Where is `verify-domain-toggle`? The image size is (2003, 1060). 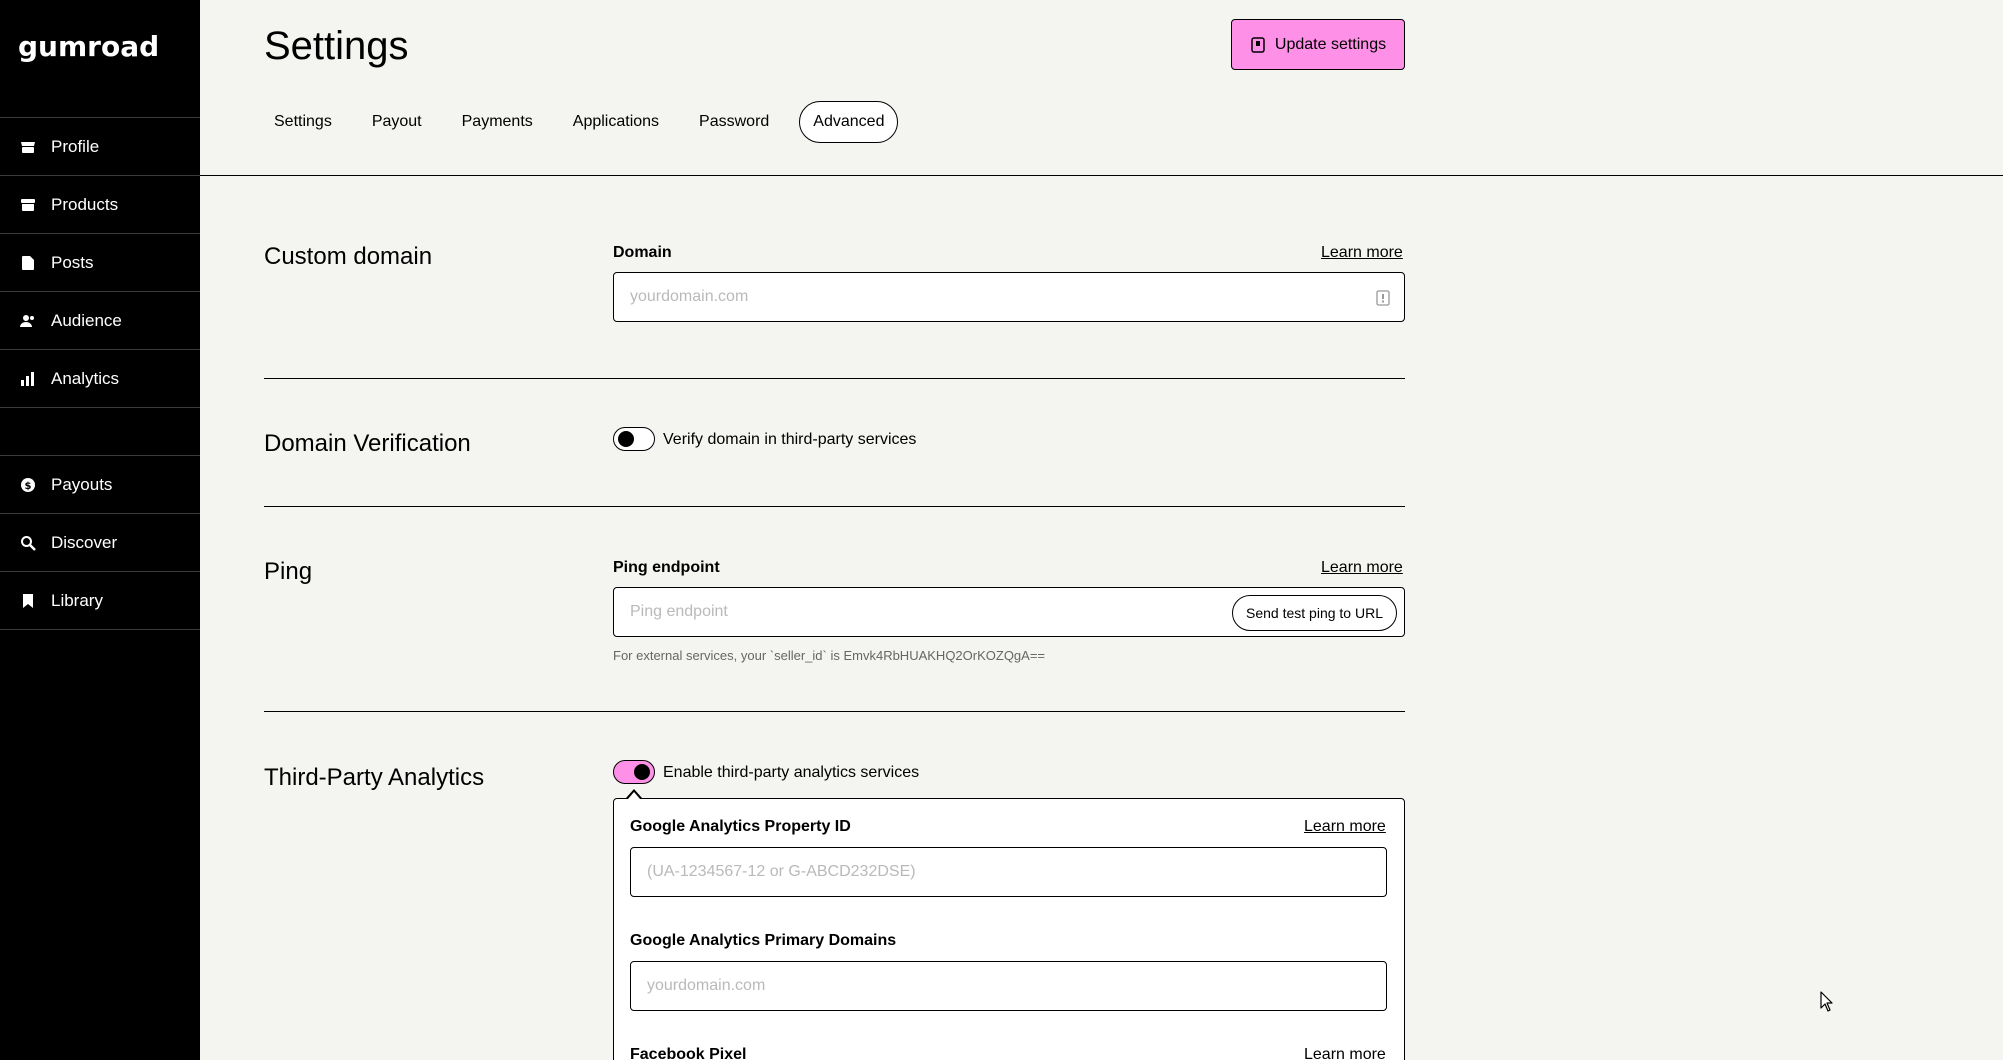 verify-domain-toggle is located at coordinates (634, 439).